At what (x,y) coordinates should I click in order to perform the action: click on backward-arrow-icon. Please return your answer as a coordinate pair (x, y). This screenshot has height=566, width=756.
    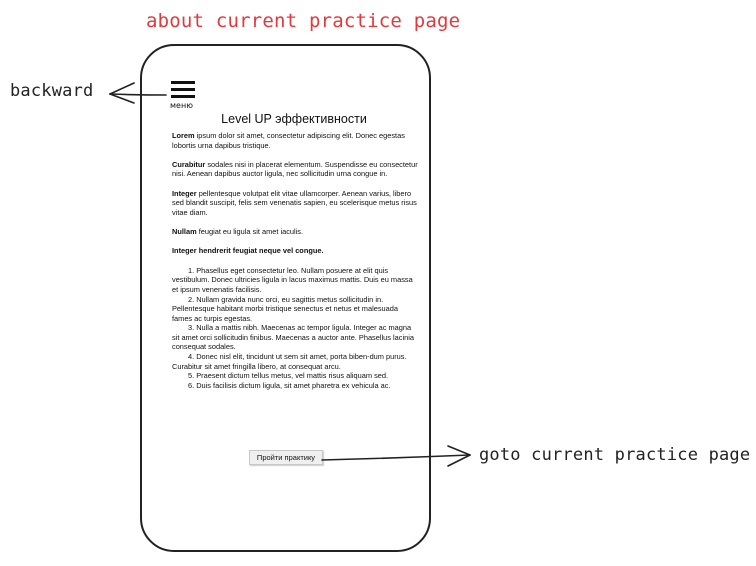
    Looking at the image, I should click on (138, 93).